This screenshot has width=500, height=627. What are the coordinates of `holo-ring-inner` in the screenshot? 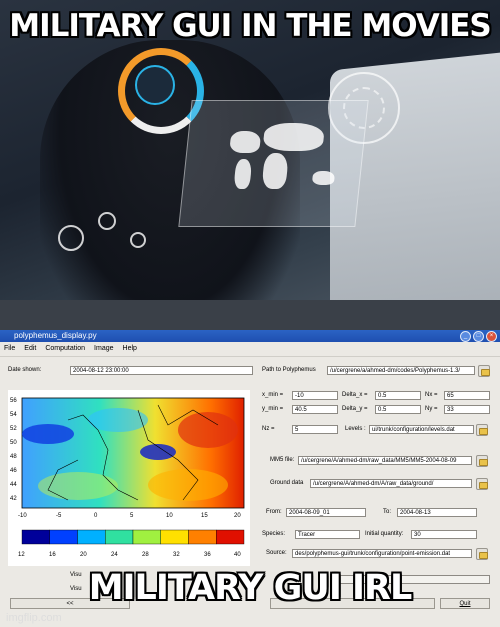 It's located at (155, 85).